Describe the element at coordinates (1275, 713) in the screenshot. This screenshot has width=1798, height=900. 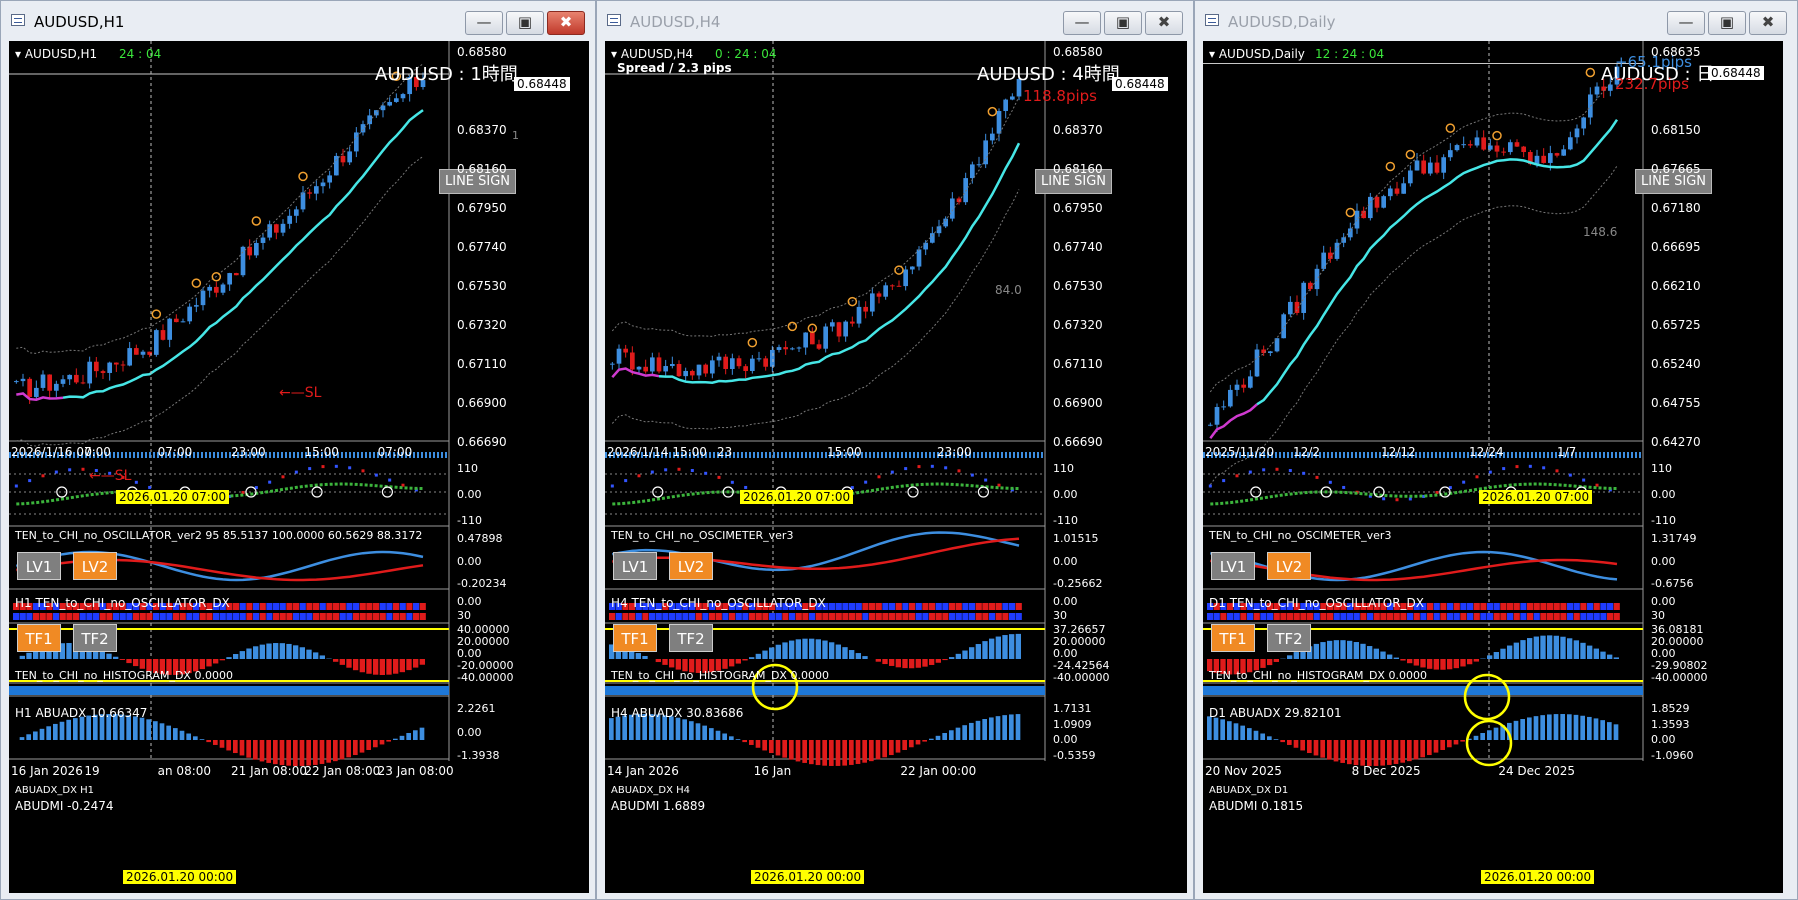
I see `abuadx-title: D1 ABUADX 29.82101` at that location.